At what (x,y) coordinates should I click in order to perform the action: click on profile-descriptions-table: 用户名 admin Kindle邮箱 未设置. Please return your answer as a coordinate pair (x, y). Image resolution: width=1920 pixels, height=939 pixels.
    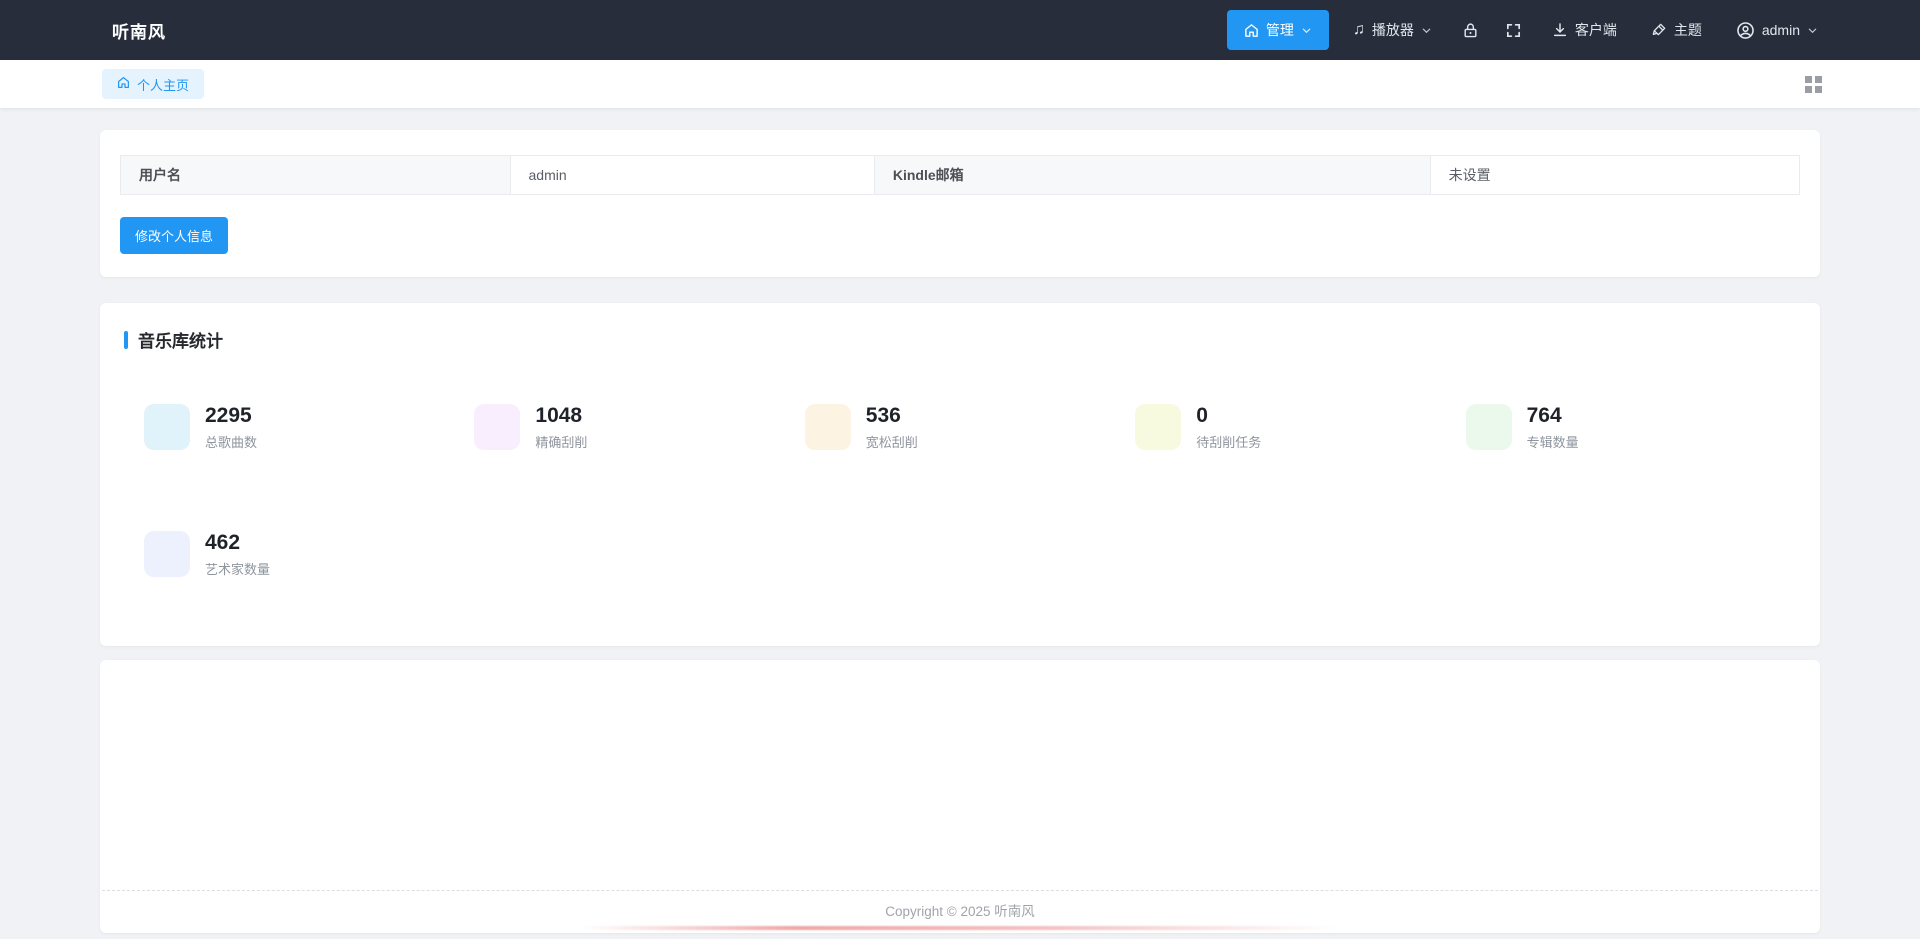
    Looking at the image, I should click on (960, 175).